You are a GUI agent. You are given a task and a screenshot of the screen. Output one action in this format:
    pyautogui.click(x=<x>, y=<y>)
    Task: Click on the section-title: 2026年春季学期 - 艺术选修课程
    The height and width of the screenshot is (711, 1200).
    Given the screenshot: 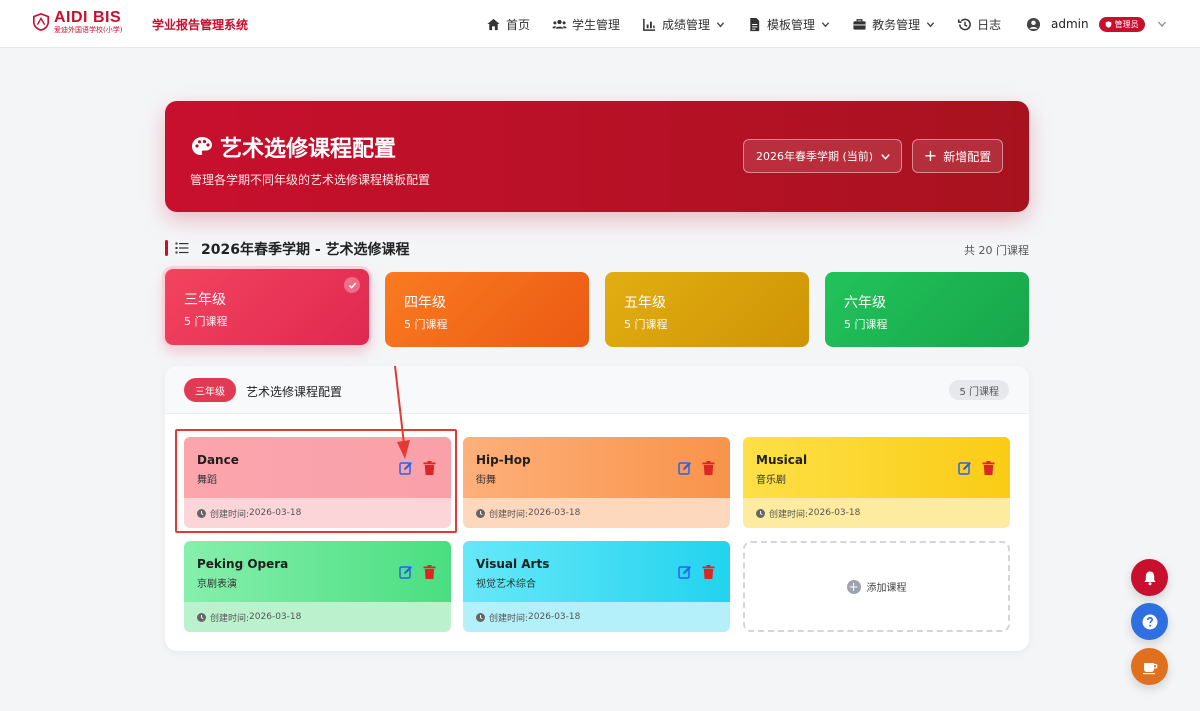 What is the action you would take?
    pyautogui.click(x=305, y=250)
    